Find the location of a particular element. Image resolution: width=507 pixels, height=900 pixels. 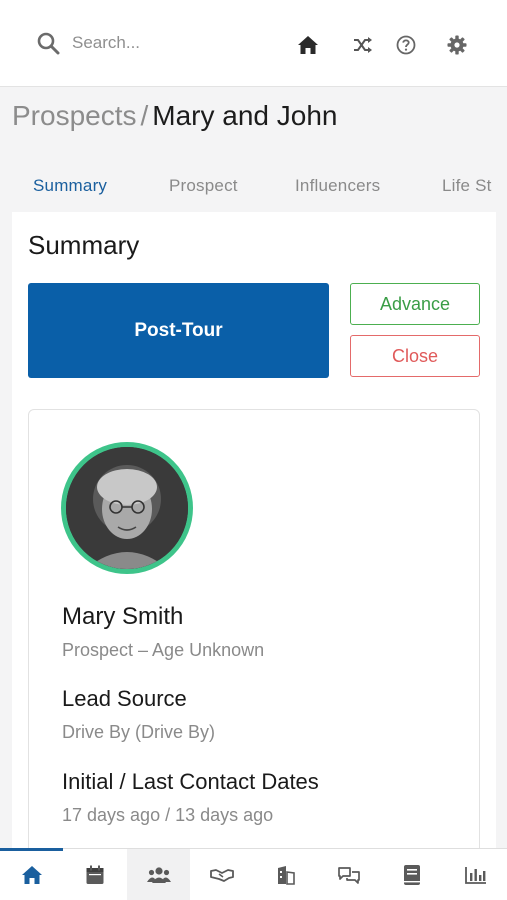

chat-icon is located at coordinates (348, 875).